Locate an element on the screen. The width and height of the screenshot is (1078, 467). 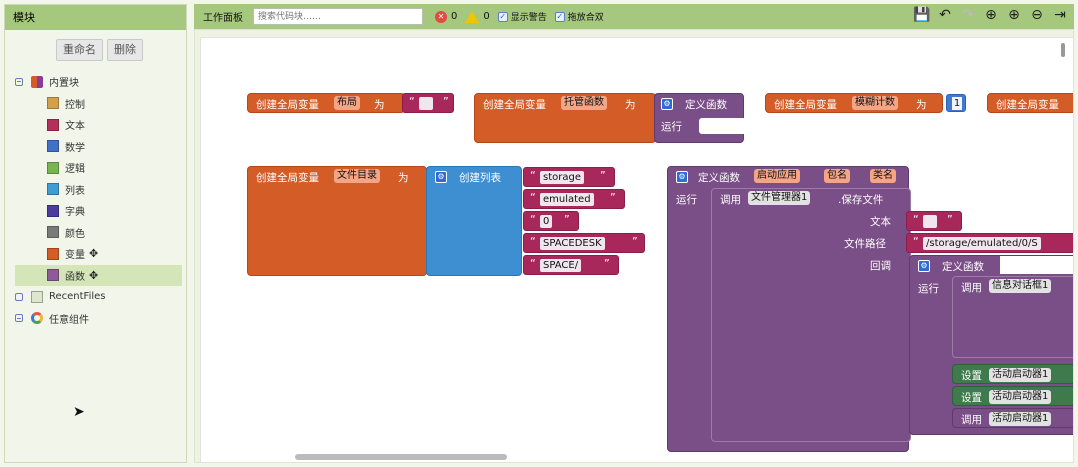
string-block: “ storage ” is located at coordinates (569, 177).